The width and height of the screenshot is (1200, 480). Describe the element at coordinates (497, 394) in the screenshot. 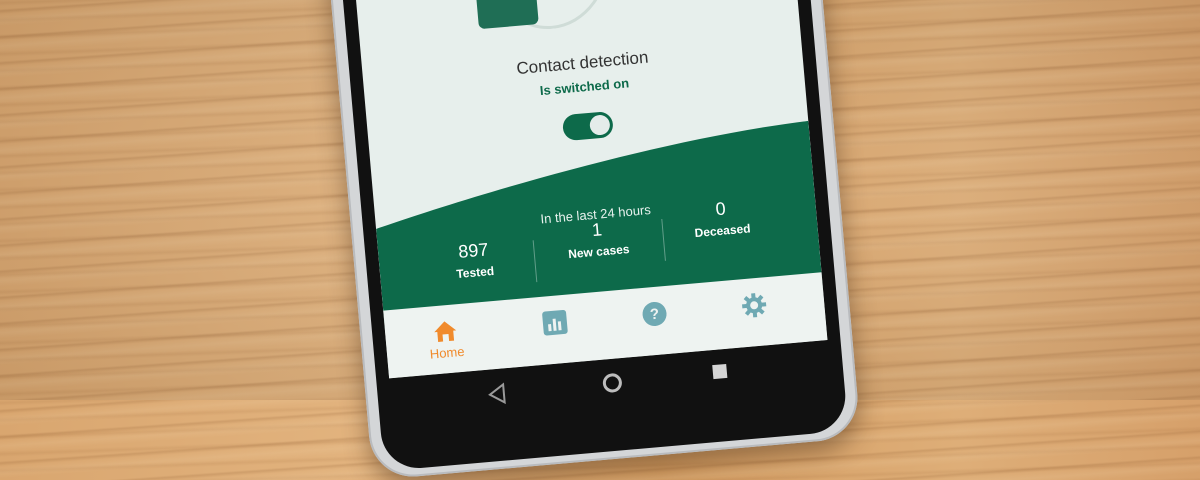

I see `back-icon` at that location.